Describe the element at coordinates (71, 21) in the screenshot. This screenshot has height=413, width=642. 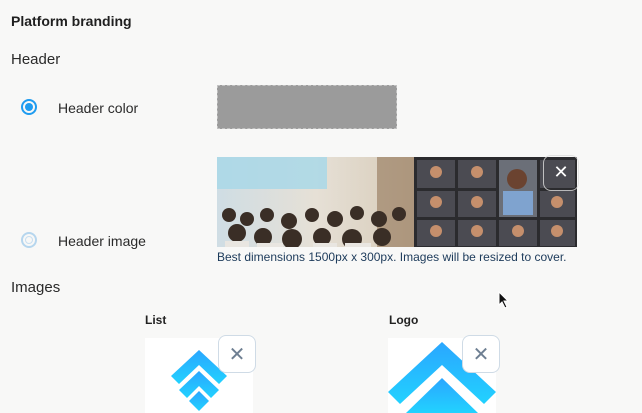
I see `page-title: Platform branding` at that location.